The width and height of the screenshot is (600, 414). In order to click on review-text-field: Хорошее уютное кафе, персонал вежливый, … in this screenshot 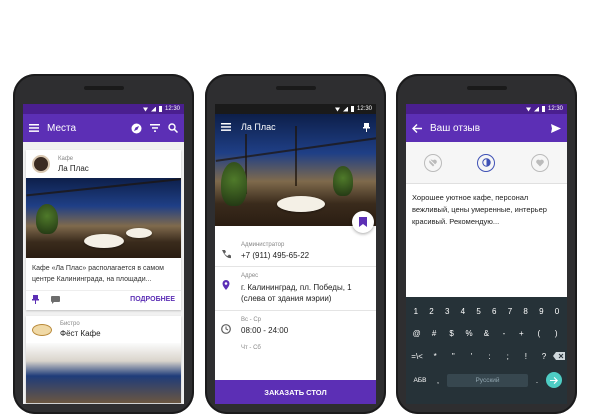, I will do `click(486, 241)`.